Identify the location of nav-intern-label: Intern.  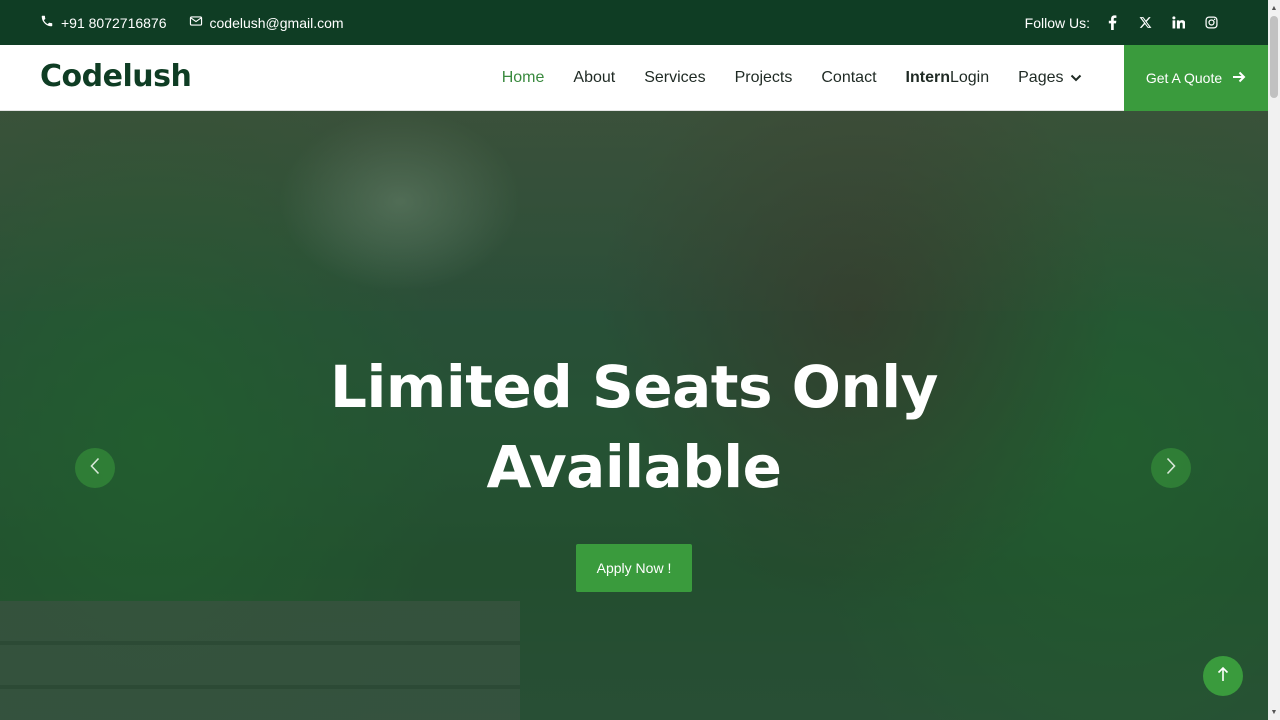
(927, 77).